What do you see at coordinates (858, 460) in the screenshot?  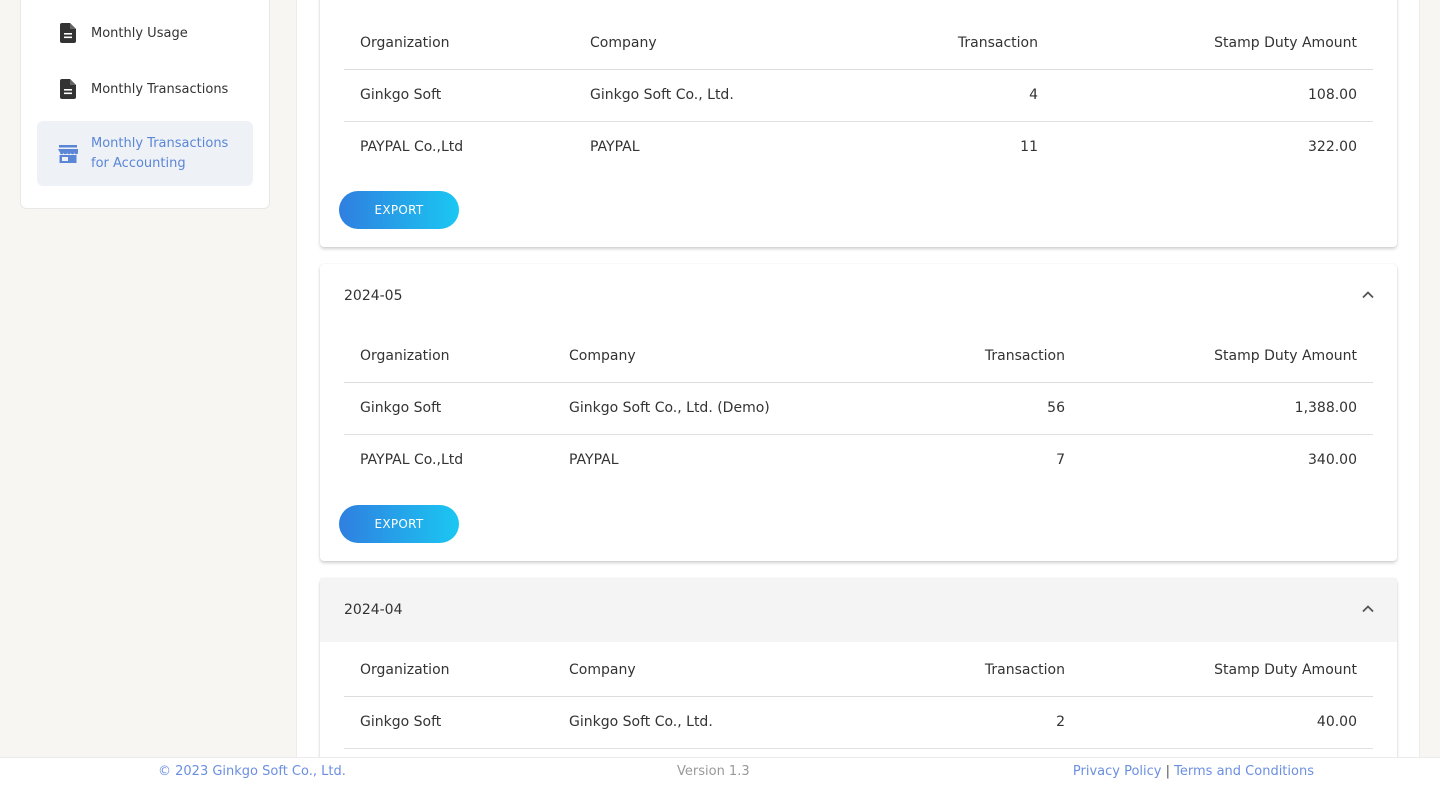 I see `table-row: PAYPAL Co.,Ltd PAYPAL 7 340.00` at bounding box center [858, 460].